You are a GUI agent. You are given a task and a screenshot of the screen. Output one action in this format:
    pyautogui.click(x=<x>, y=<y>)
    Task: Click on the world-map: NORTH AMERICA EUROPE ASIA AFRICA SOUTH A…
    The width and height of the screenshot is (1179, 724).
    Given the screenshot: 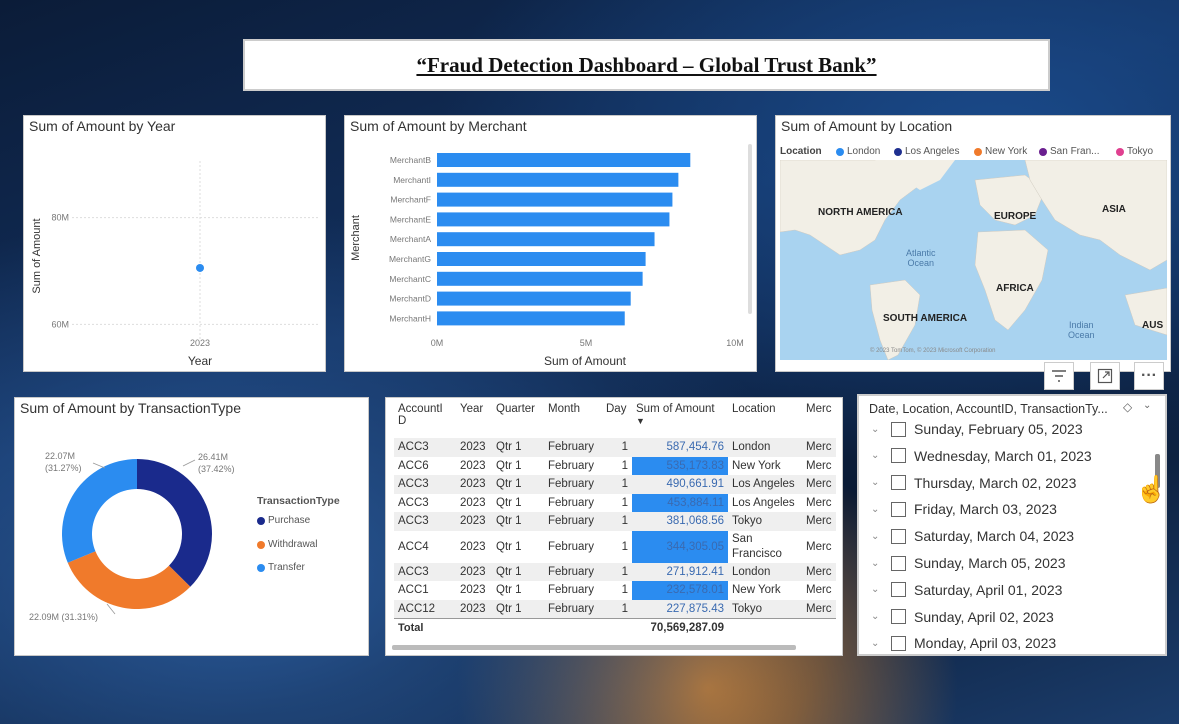 What is the action you would take?
    pyautogui.click(x=973, y=260)
    